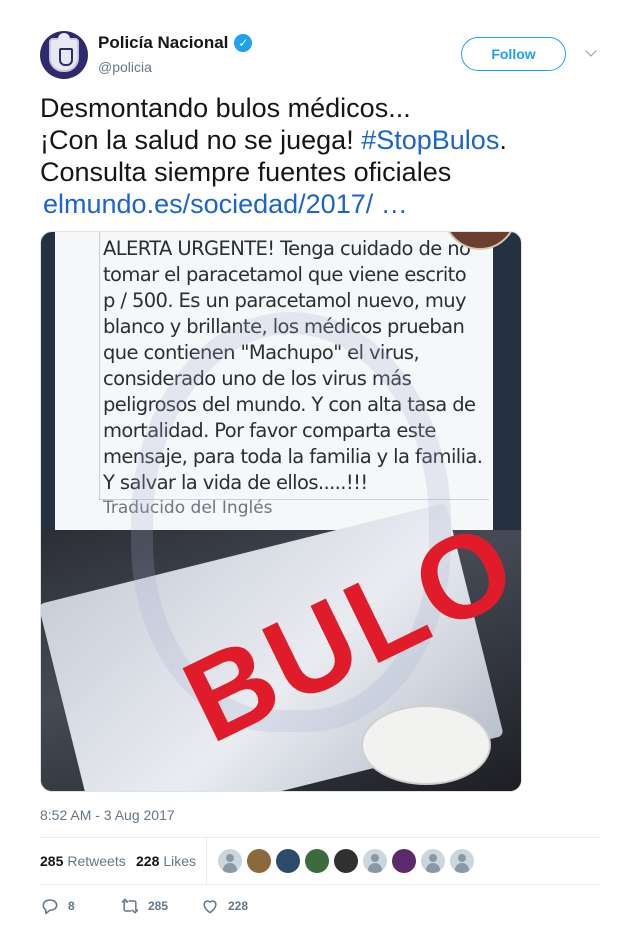 The image size is (640, 946). What do you see at coordinates (426, 745) in the screenshot?
I see `pill-tablet` at bounding box center [426, 745].